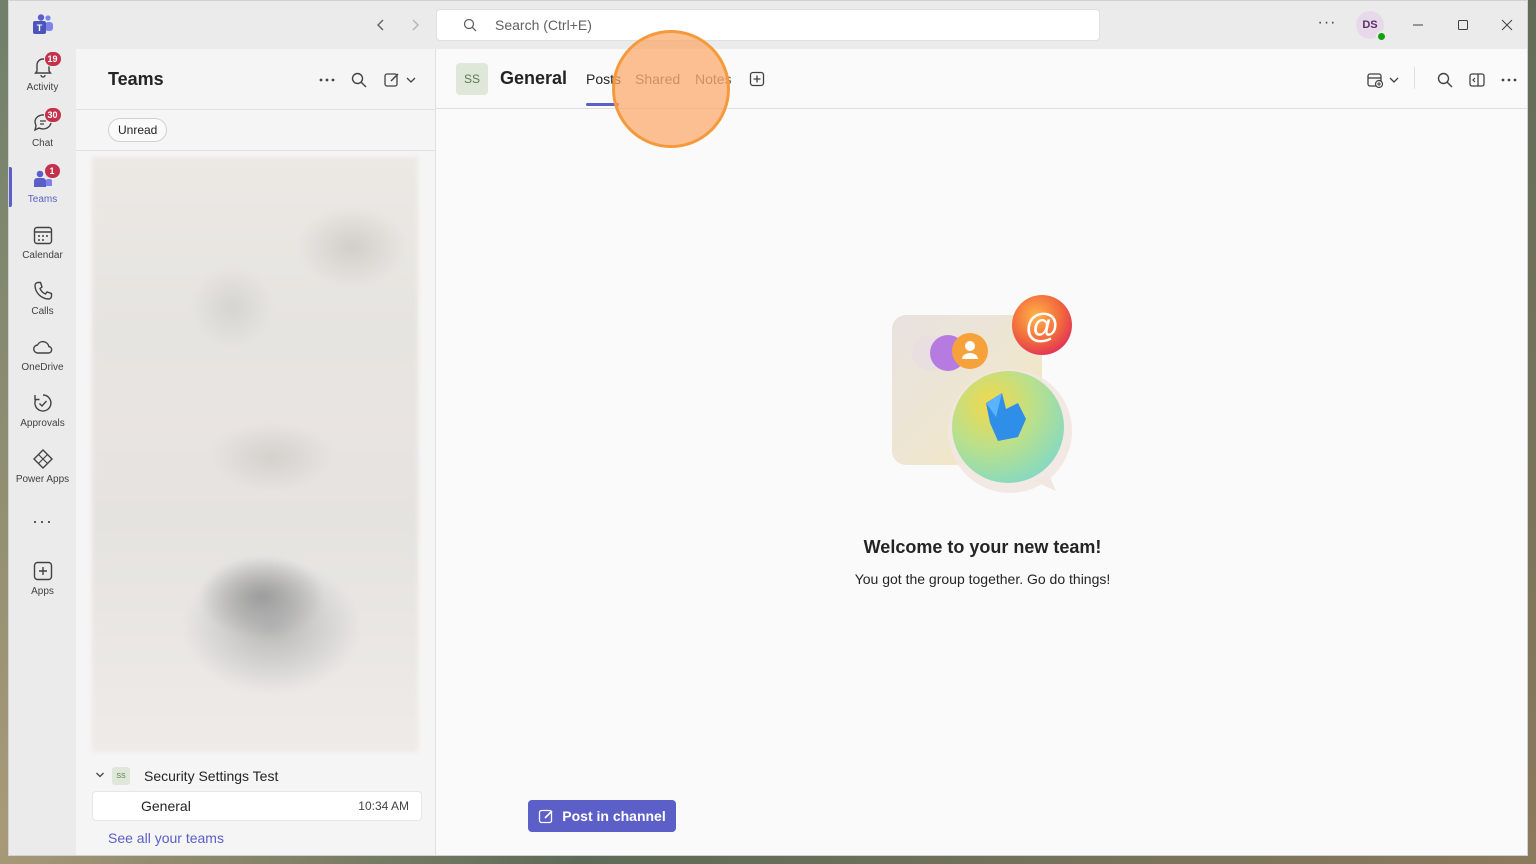 The width and height of the screenshot is (1536, 864). I want to click on forward-arrow-icon, so click(415, 25).